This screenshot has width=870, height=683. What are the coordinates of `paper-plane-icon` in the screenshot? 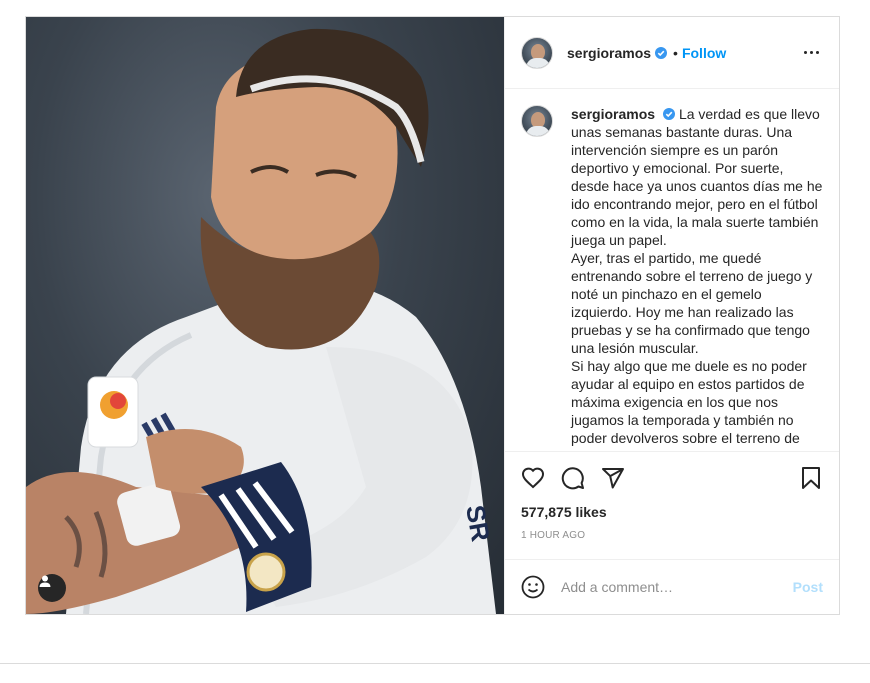 It's located at (613, 478).